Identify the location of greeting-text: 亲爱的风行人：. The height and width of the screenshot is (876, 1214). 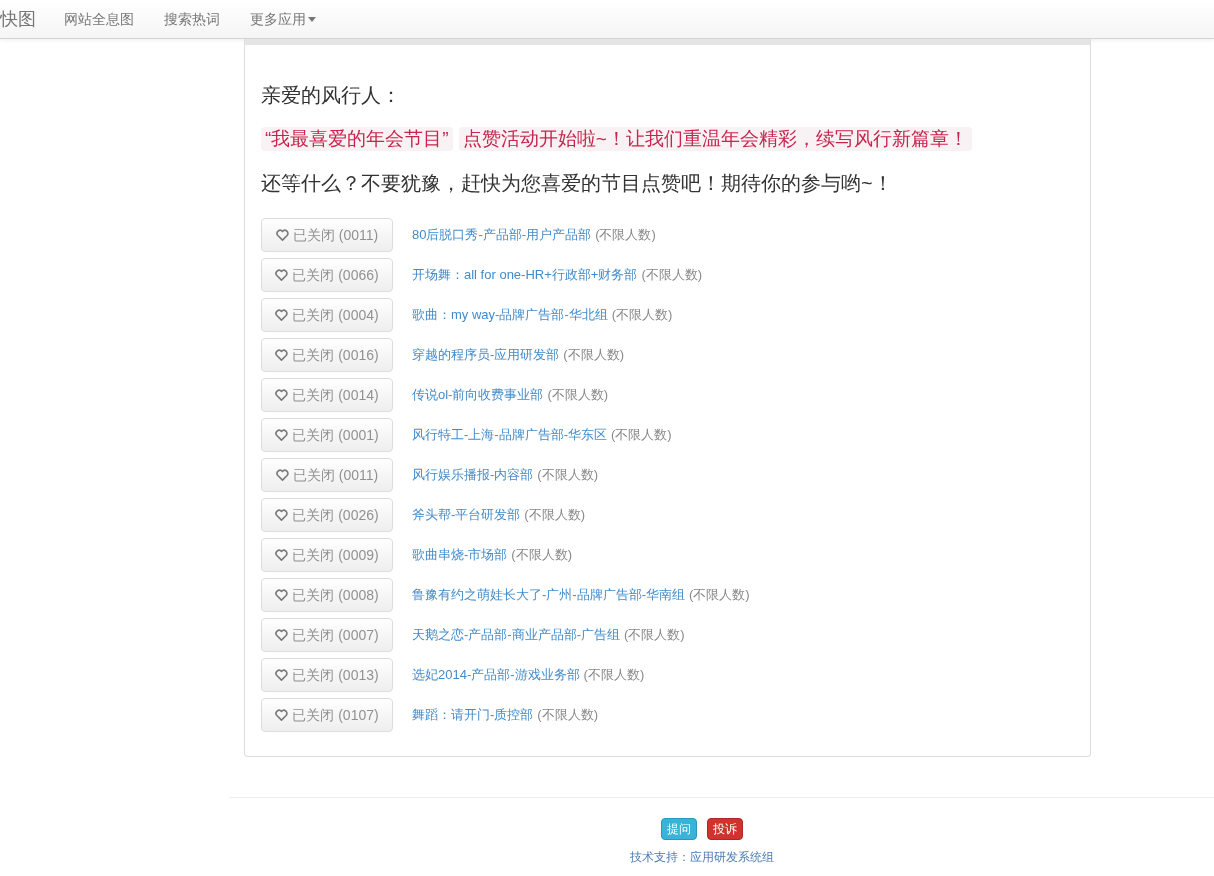
(331, 95).